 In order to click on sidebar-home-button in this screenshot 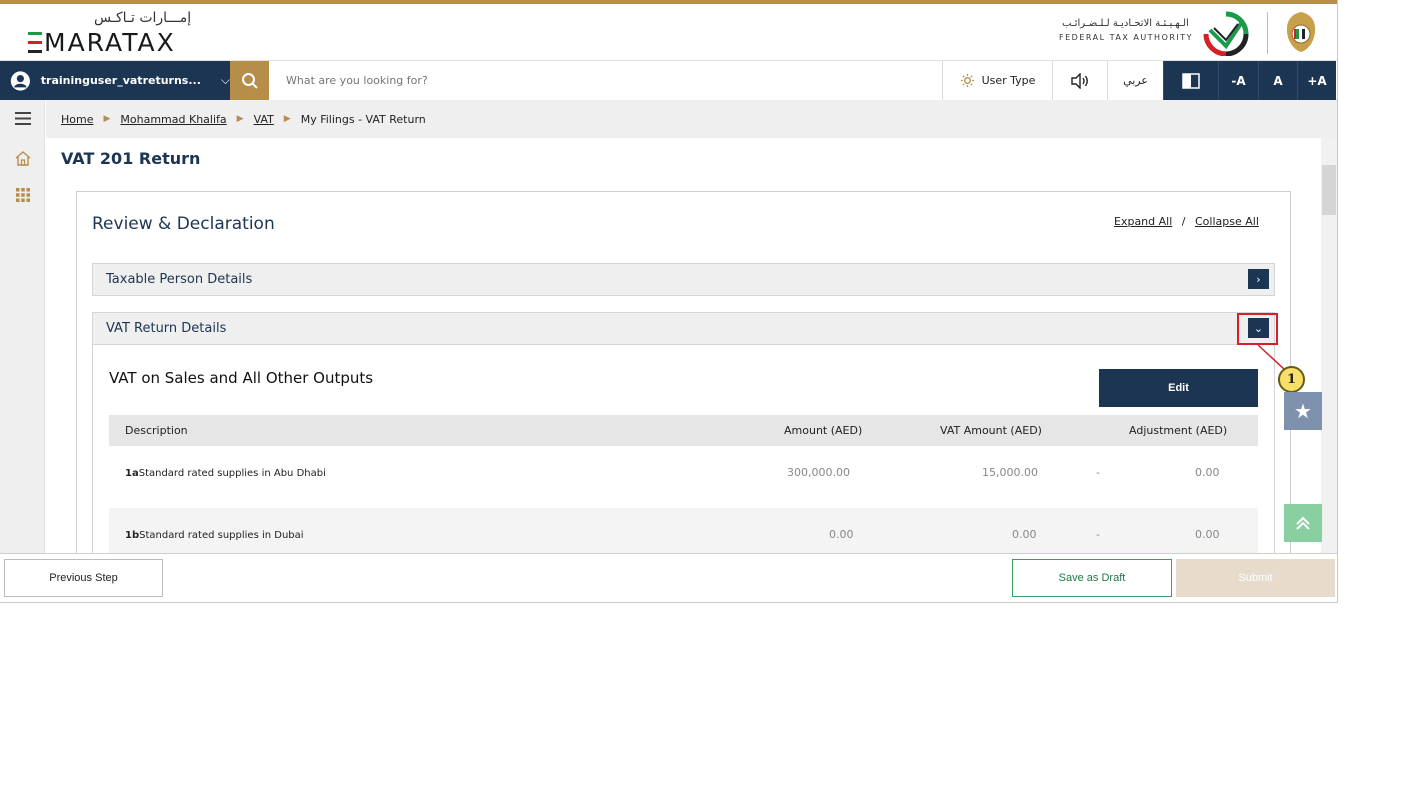, I will do `click(22, 158)`.